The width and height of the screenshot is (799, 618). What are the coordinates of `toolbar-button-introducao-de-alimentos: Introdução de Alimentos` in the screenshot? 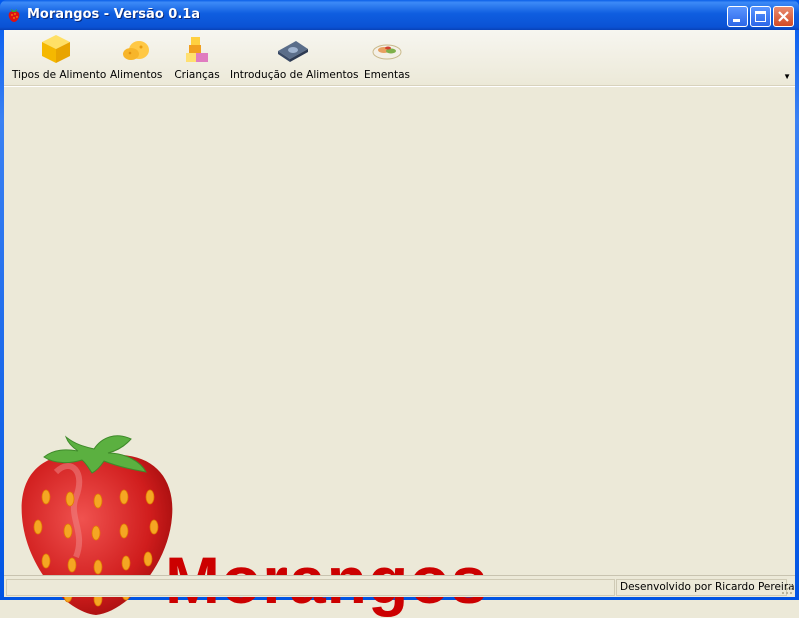 It's located at (294, 58).